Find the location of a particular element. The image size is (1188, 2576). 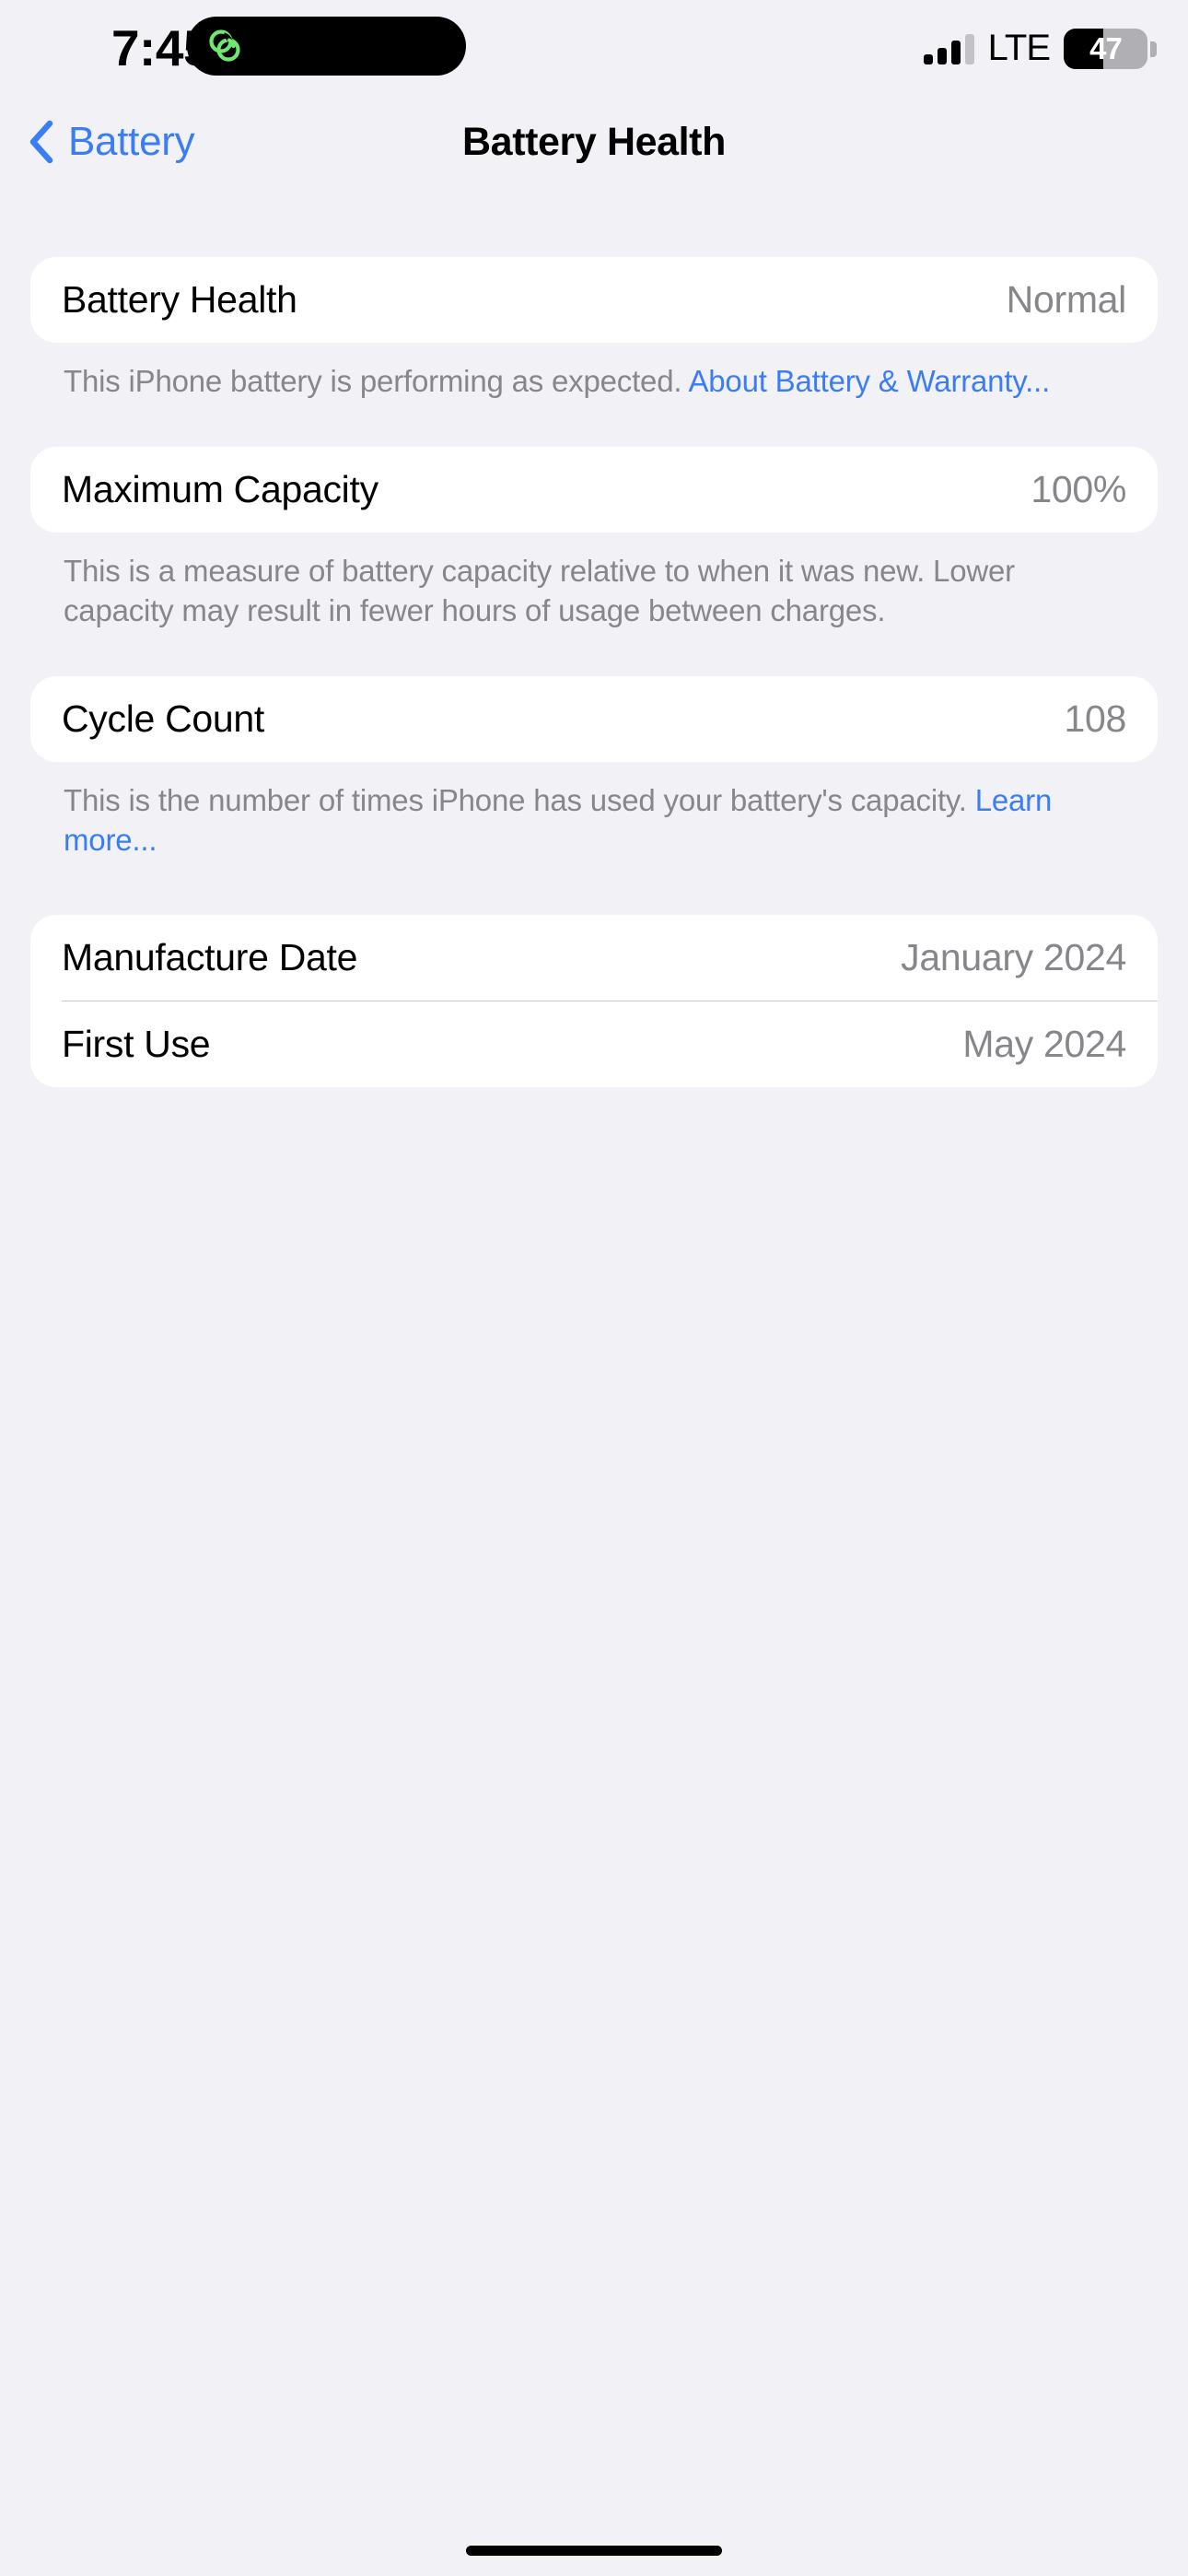

row-maximum-capacity: Maximum Capacity 100% is located at coordinates (594, 490).